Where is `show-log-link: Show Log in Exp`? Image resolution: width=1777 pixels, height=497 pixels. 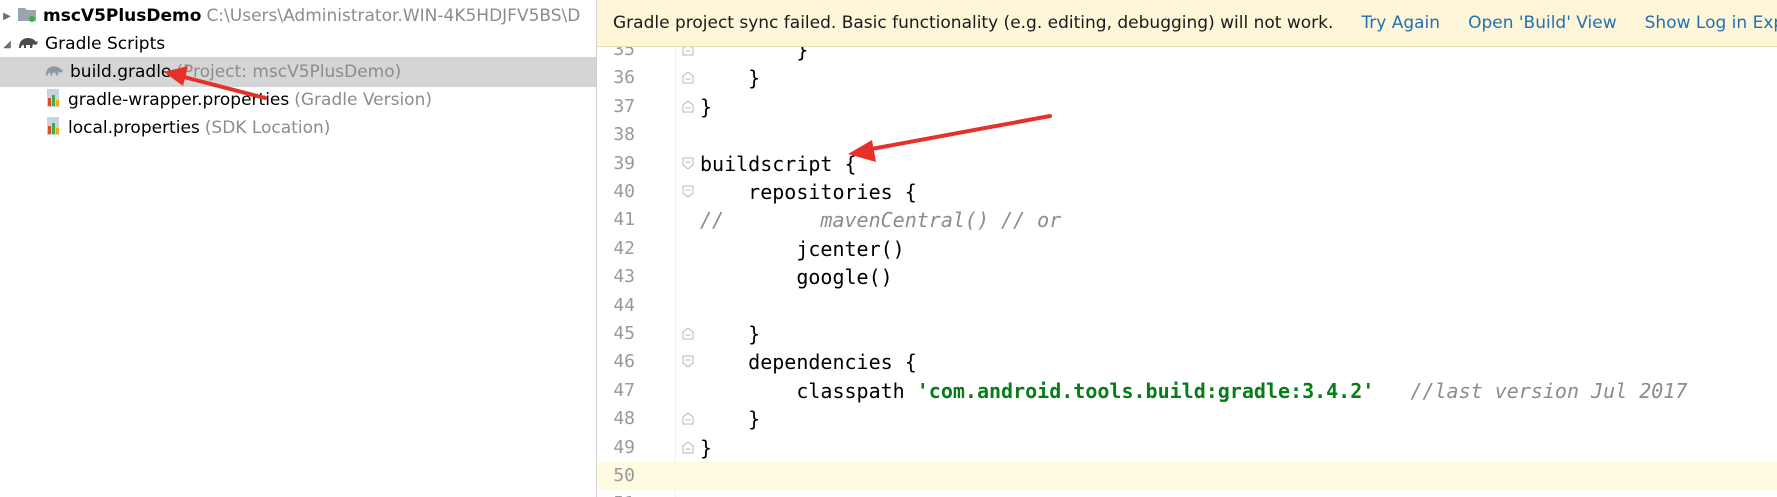
show-log-link: Show Log in Exp is located at coordinates (1711, 23).